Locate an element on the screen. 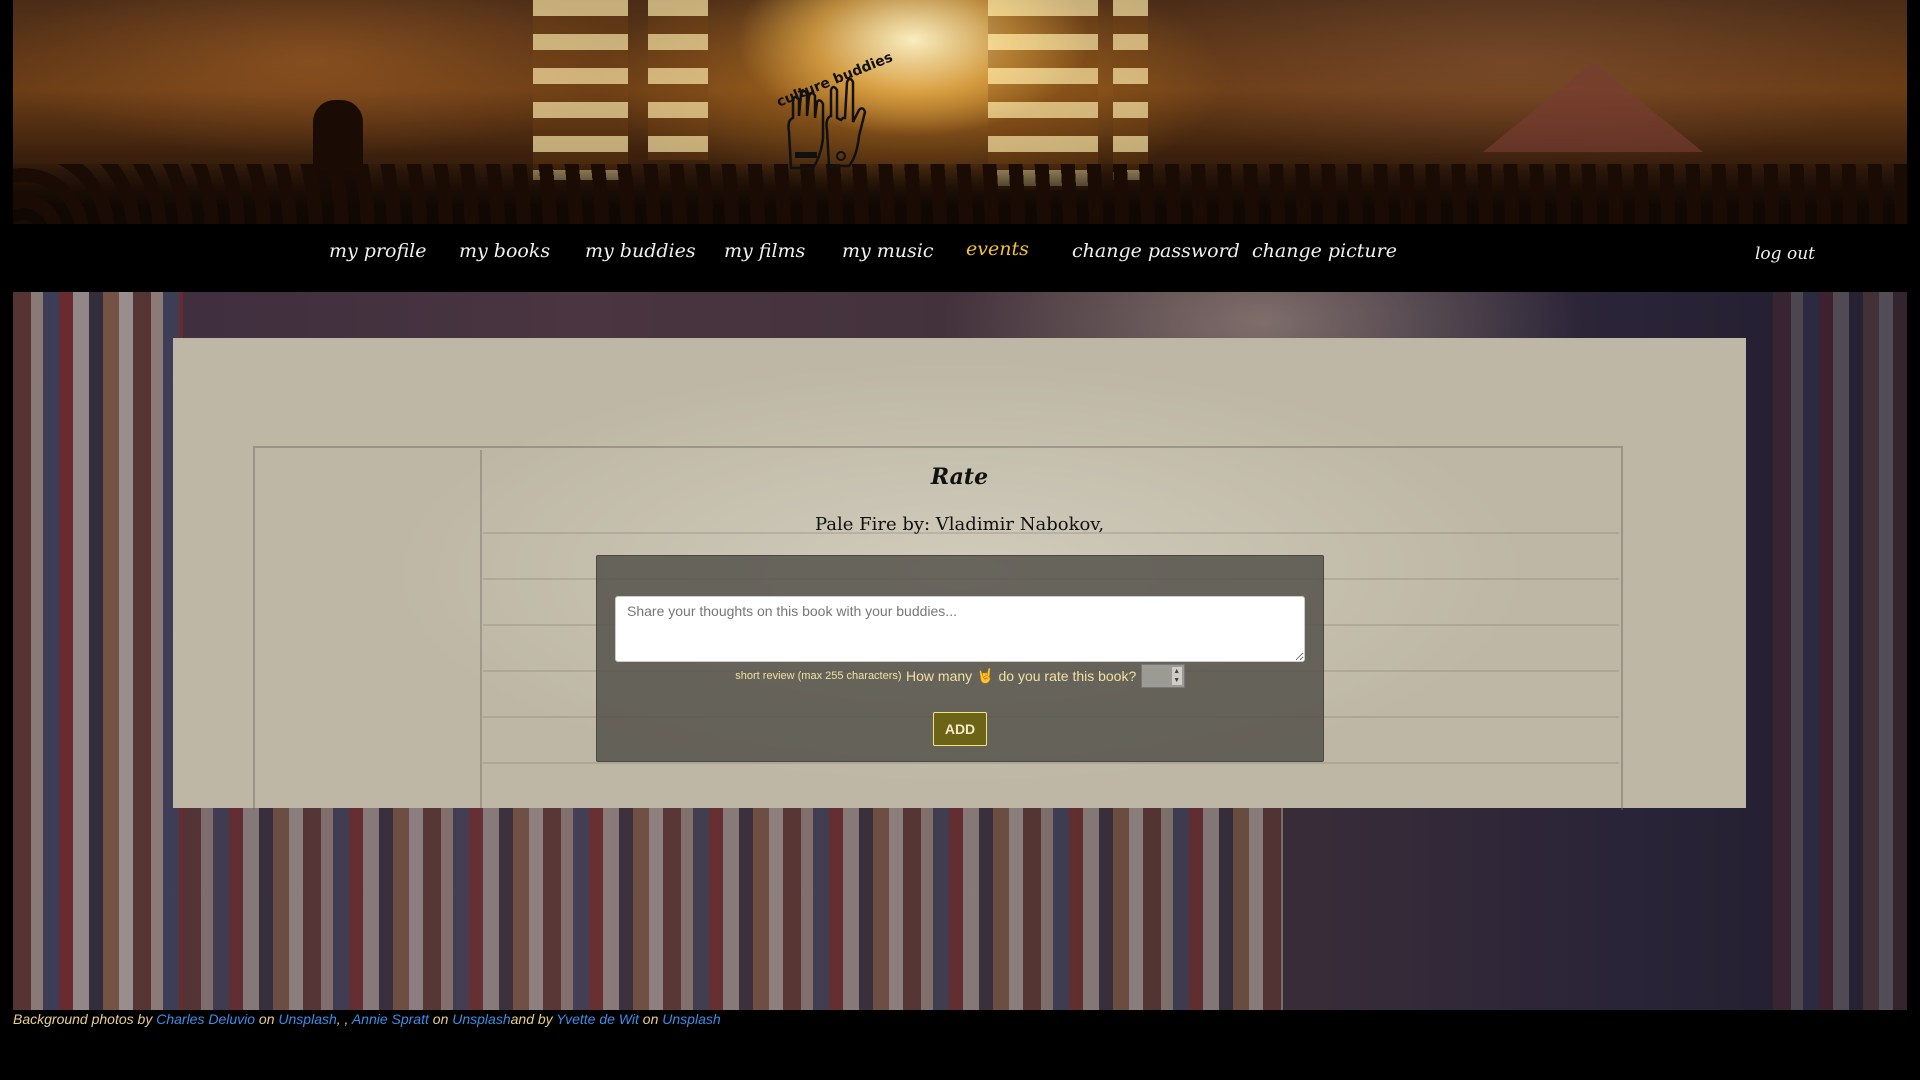 The height and width of the screenshot is (1080, 1920). book-title-author: Pale Fire by: Vladimir Nabokov, is located at coordinates (959, 524).